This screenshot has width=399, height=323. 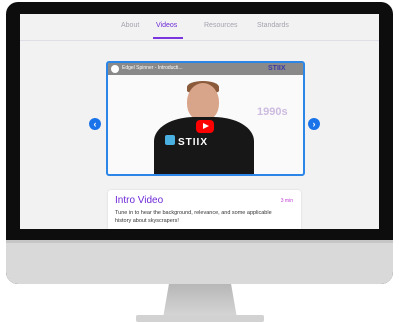 What do you see at coordinates (272, 112) in the screenshot?
I see `year-overlay: 1990s` at bounding box center [272, 112].